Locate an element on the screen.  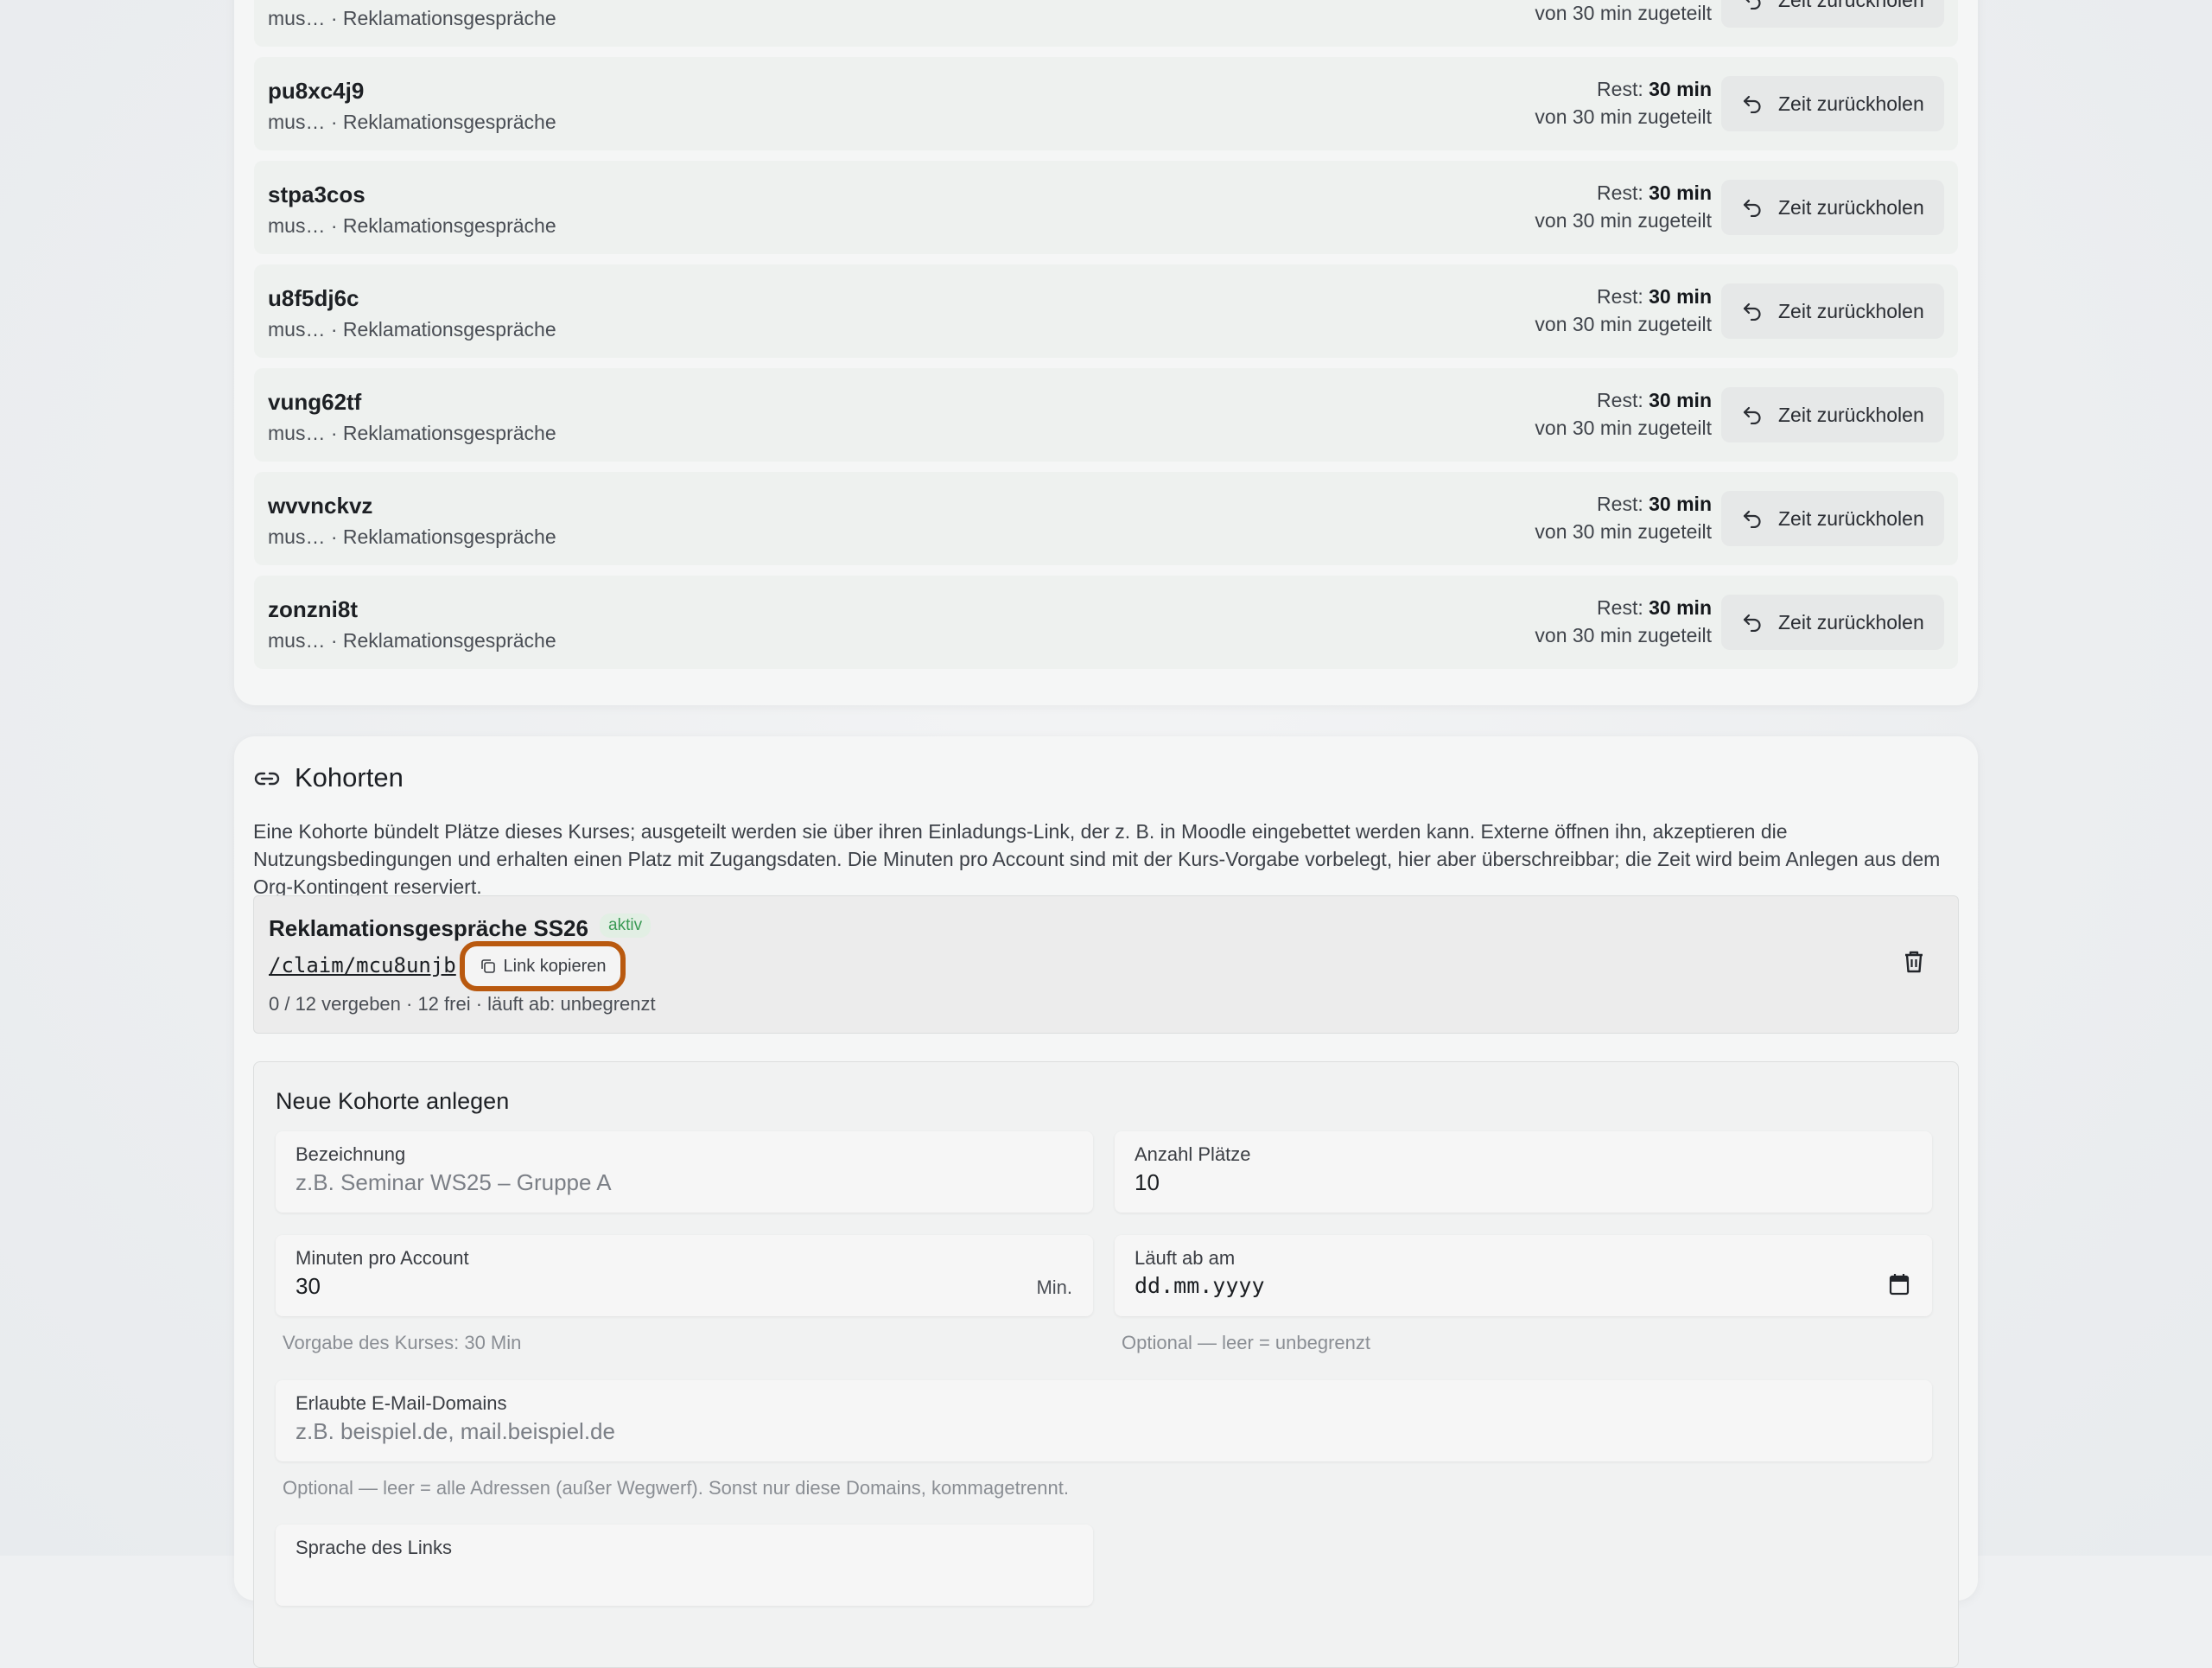
status-badge: aktiv is located at coordinates (626, 926).